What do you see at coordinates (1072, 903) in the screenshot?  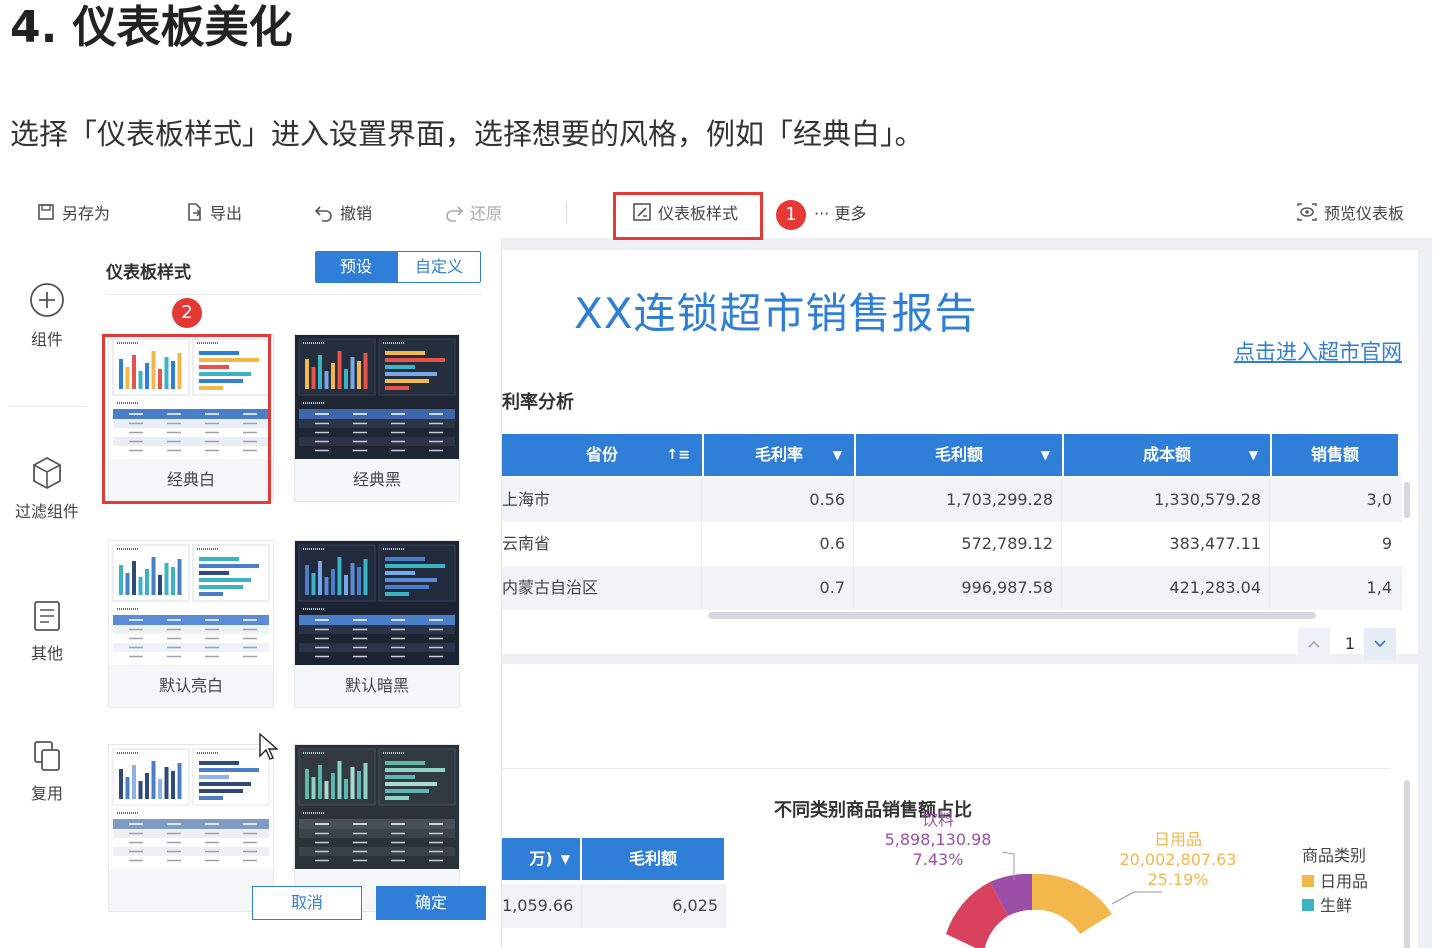 I see `pie-slice-daily-goods` at bounding box center [1072, 903].